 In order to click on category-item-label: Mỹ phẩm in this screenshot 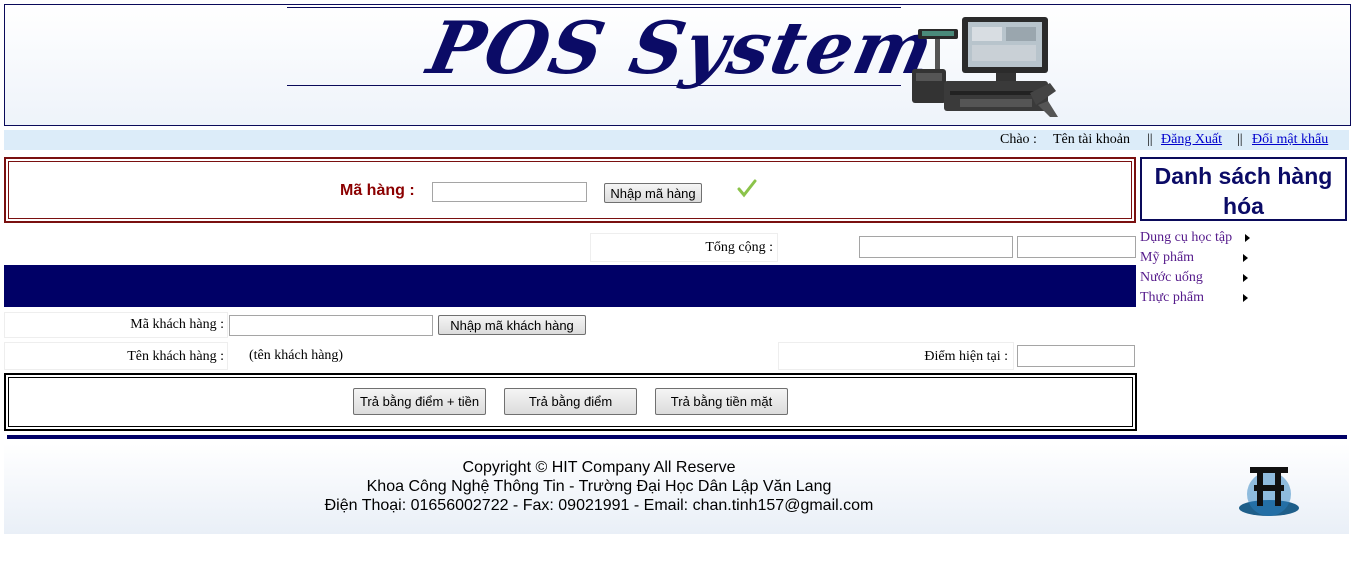, I will do `click(1167, 257)`.